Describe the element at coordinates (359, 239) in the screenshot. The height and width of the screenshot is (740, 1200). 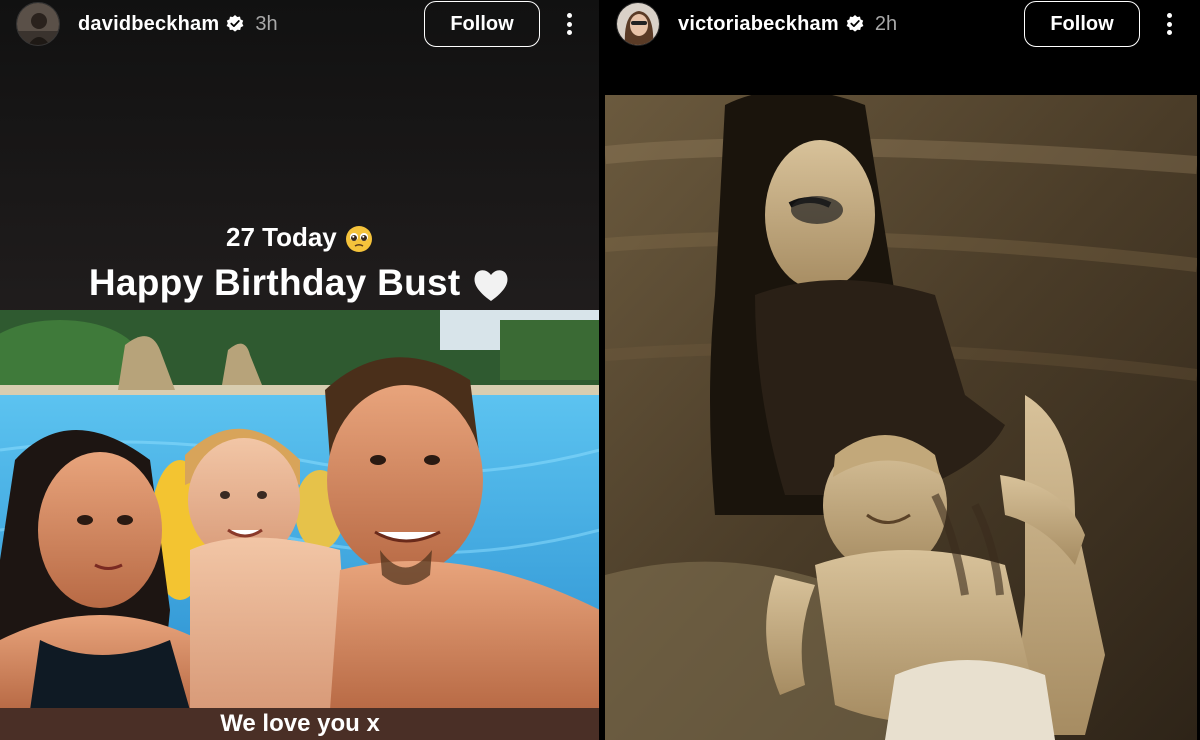
I see `pleading-face-emoji-icon` at that location.